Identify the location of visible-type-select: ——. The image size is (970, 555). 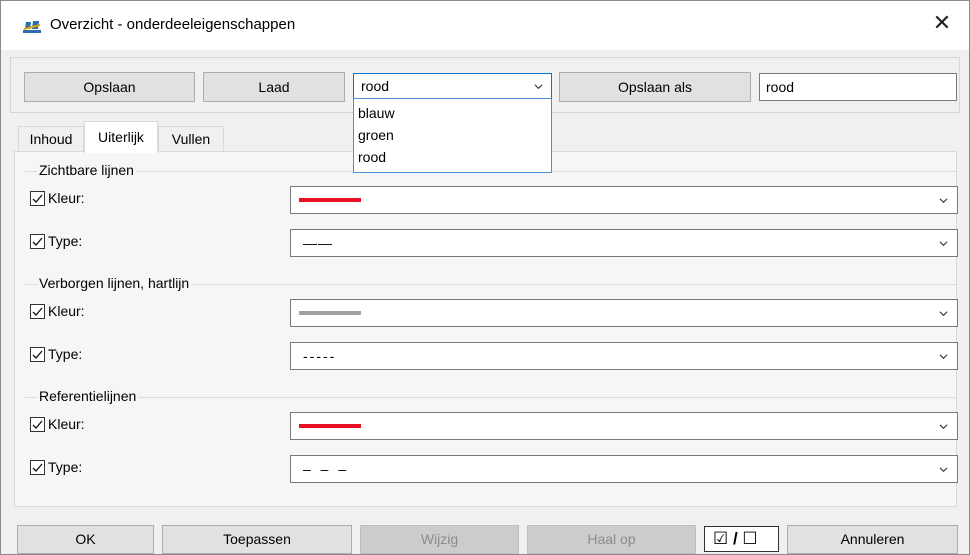
(624, 243).